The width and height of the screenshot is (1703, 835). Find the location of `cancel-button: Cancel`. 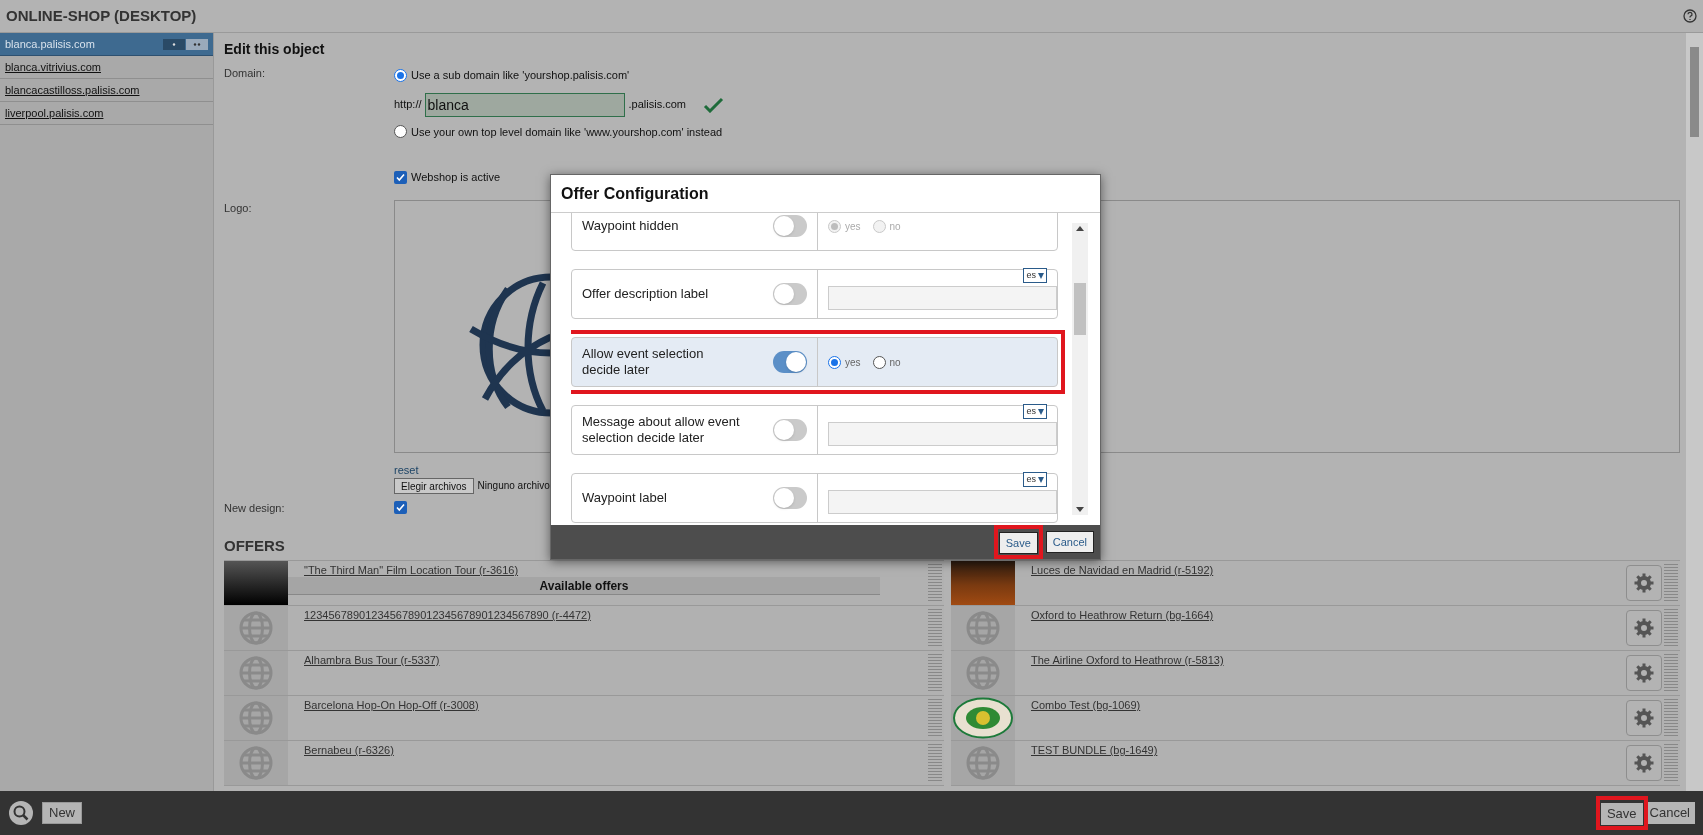

cancel-button: Cancel is located at coordinates (1069, 542).